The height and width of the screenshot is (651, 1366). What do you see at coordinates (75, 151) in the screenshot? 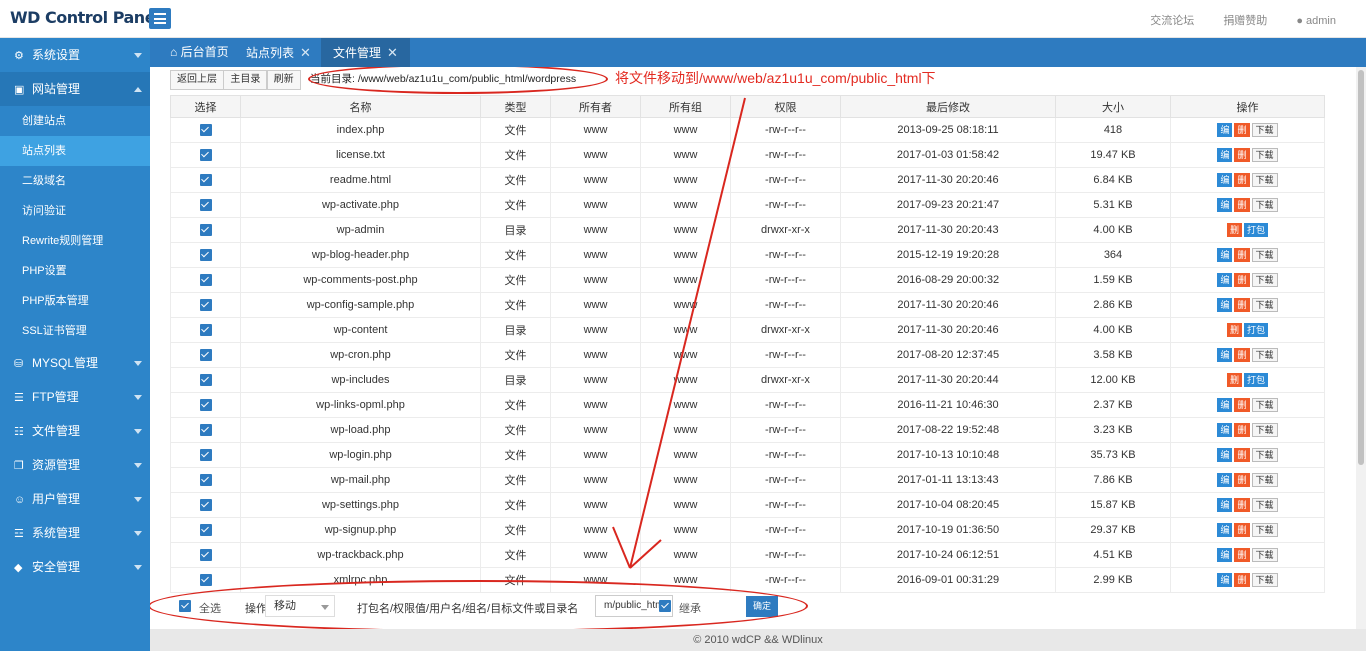
I see `sidebar-item-1: 站点列表` at bounding box center [75, 151].